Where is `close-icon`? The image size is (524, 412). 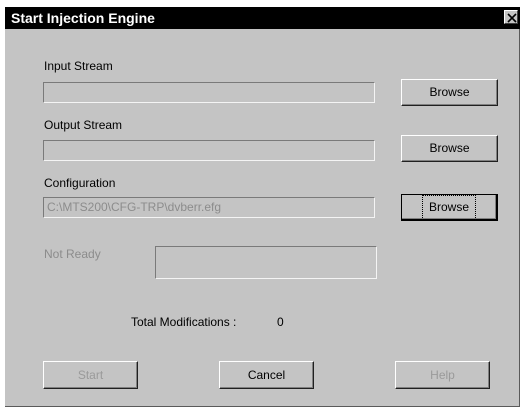
close-icon is located at coordinates (512, 18).